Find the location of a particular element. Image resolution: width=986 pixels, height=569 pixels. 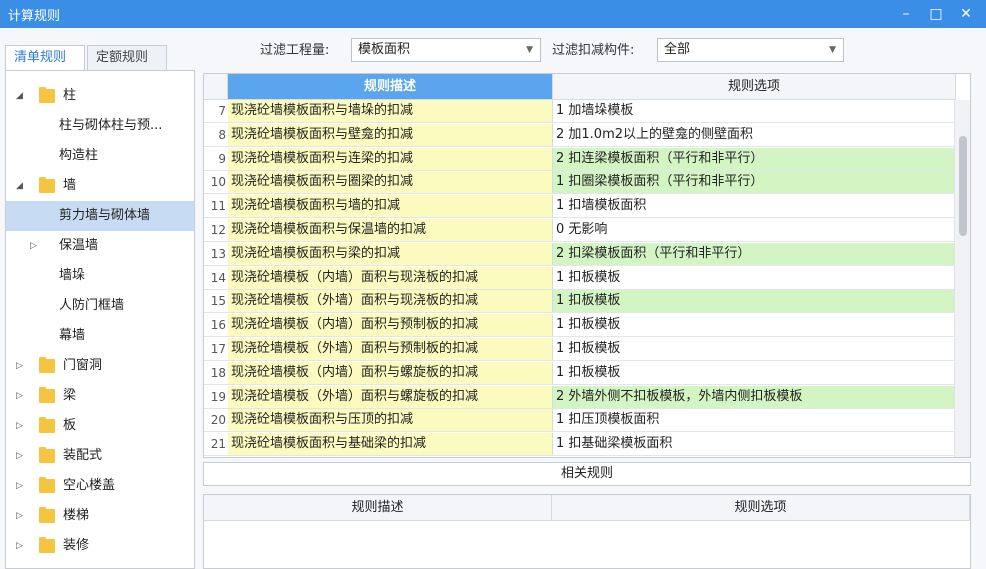

grid-scrollbar is located at coordinates (962, 278).